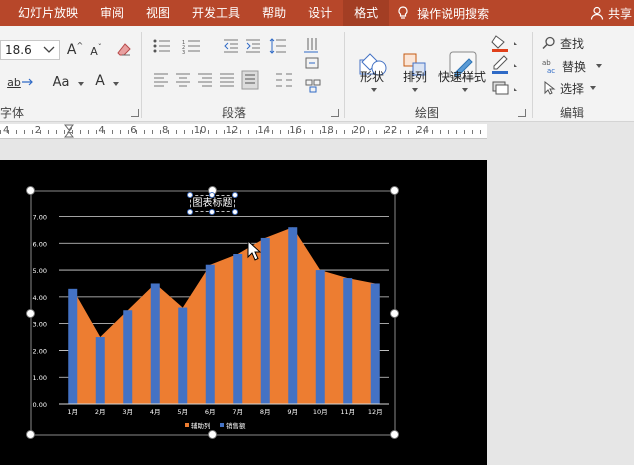  Describe the element at coordinates (560, 131) in the screenshot. I see `ruler-inactive-area` at that location.